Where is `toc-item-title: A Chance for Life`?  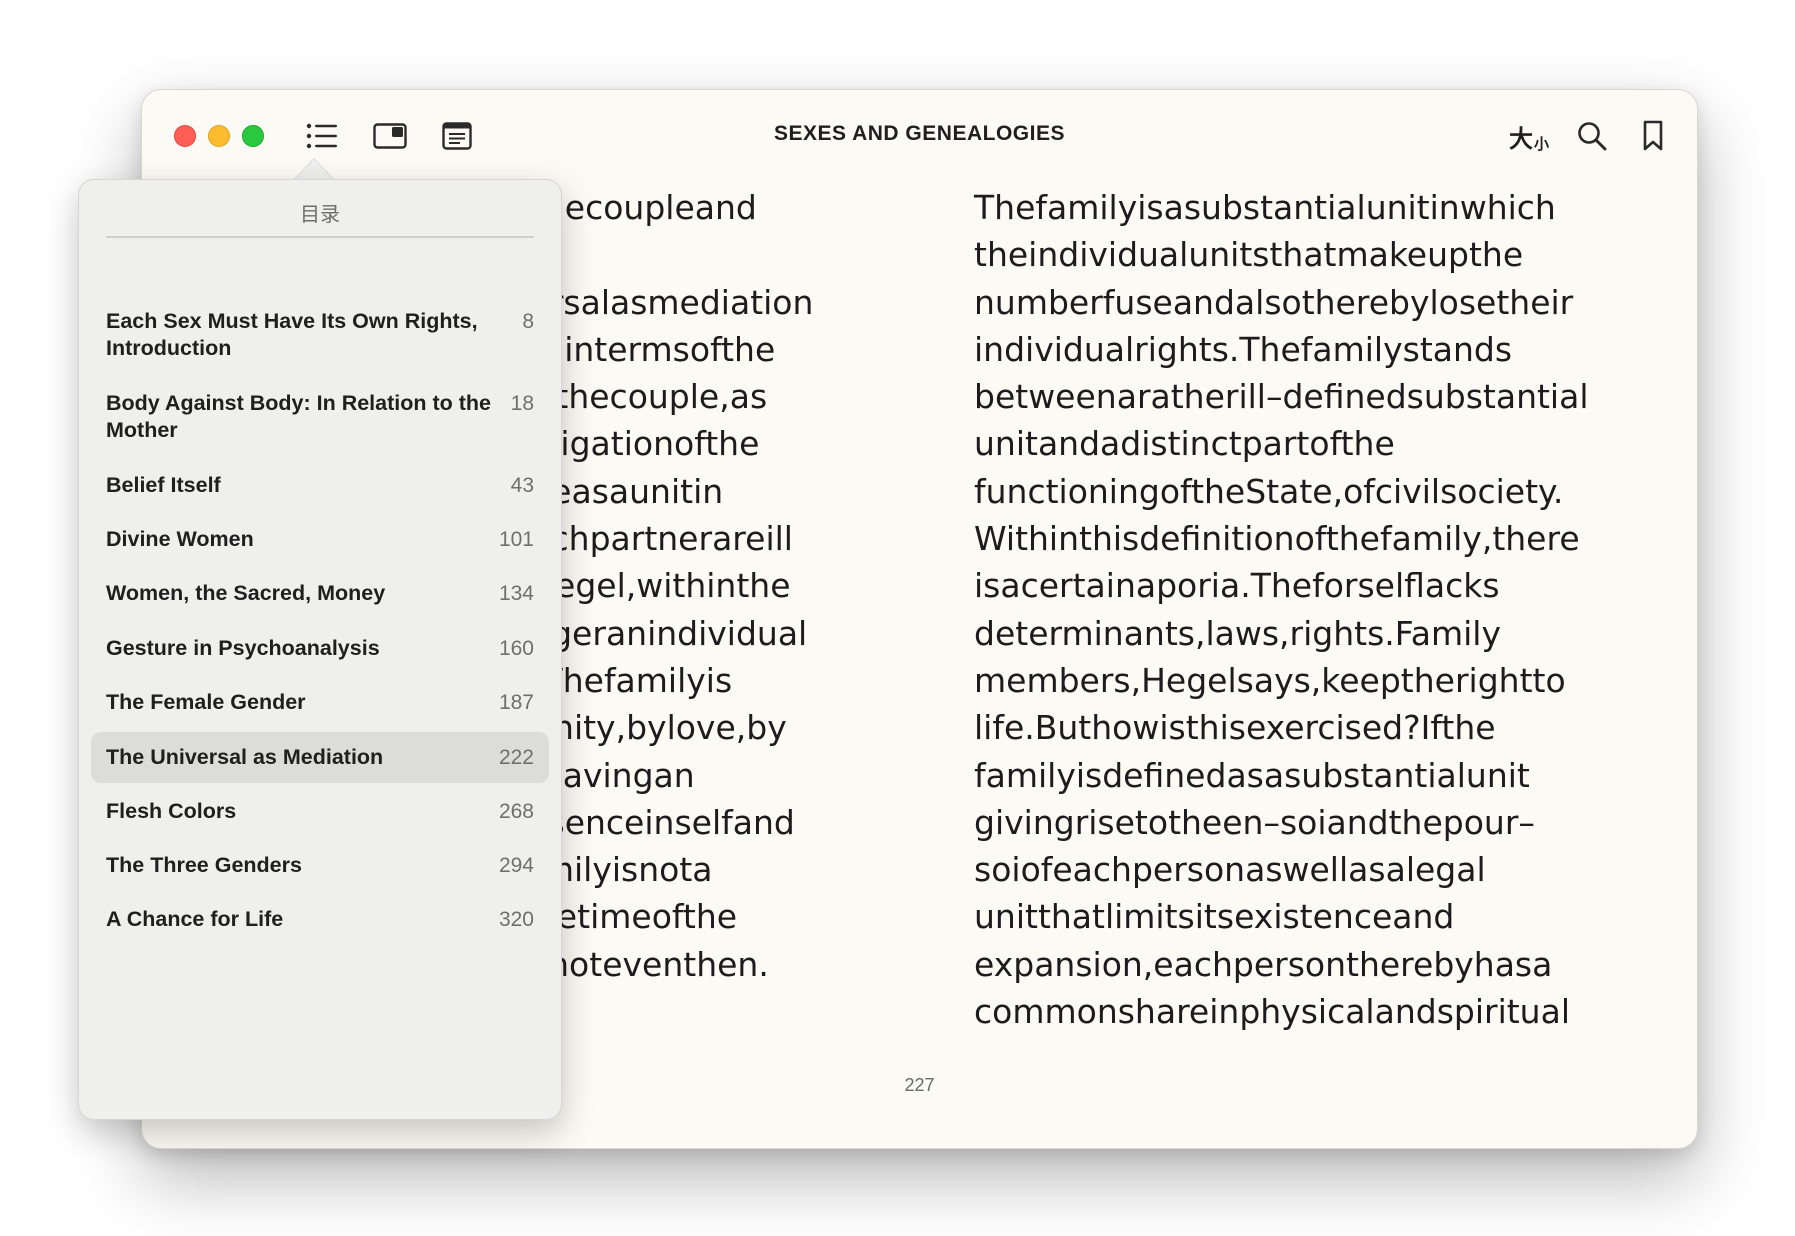 toc-item-title: A Chance for Life is located at coordinates (195, 919).